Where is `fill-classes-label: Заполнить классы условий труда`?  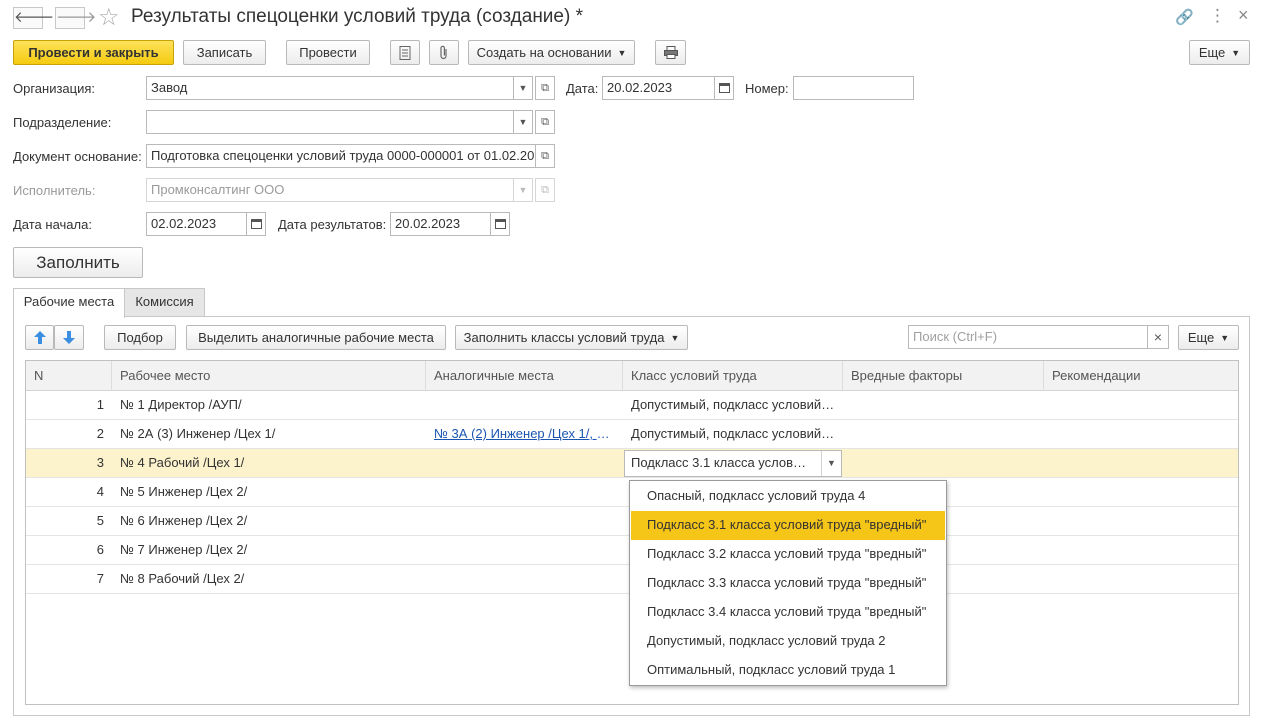
fill-classes-label: Заполнить классы условий труда is located at coordinates (564, 337).